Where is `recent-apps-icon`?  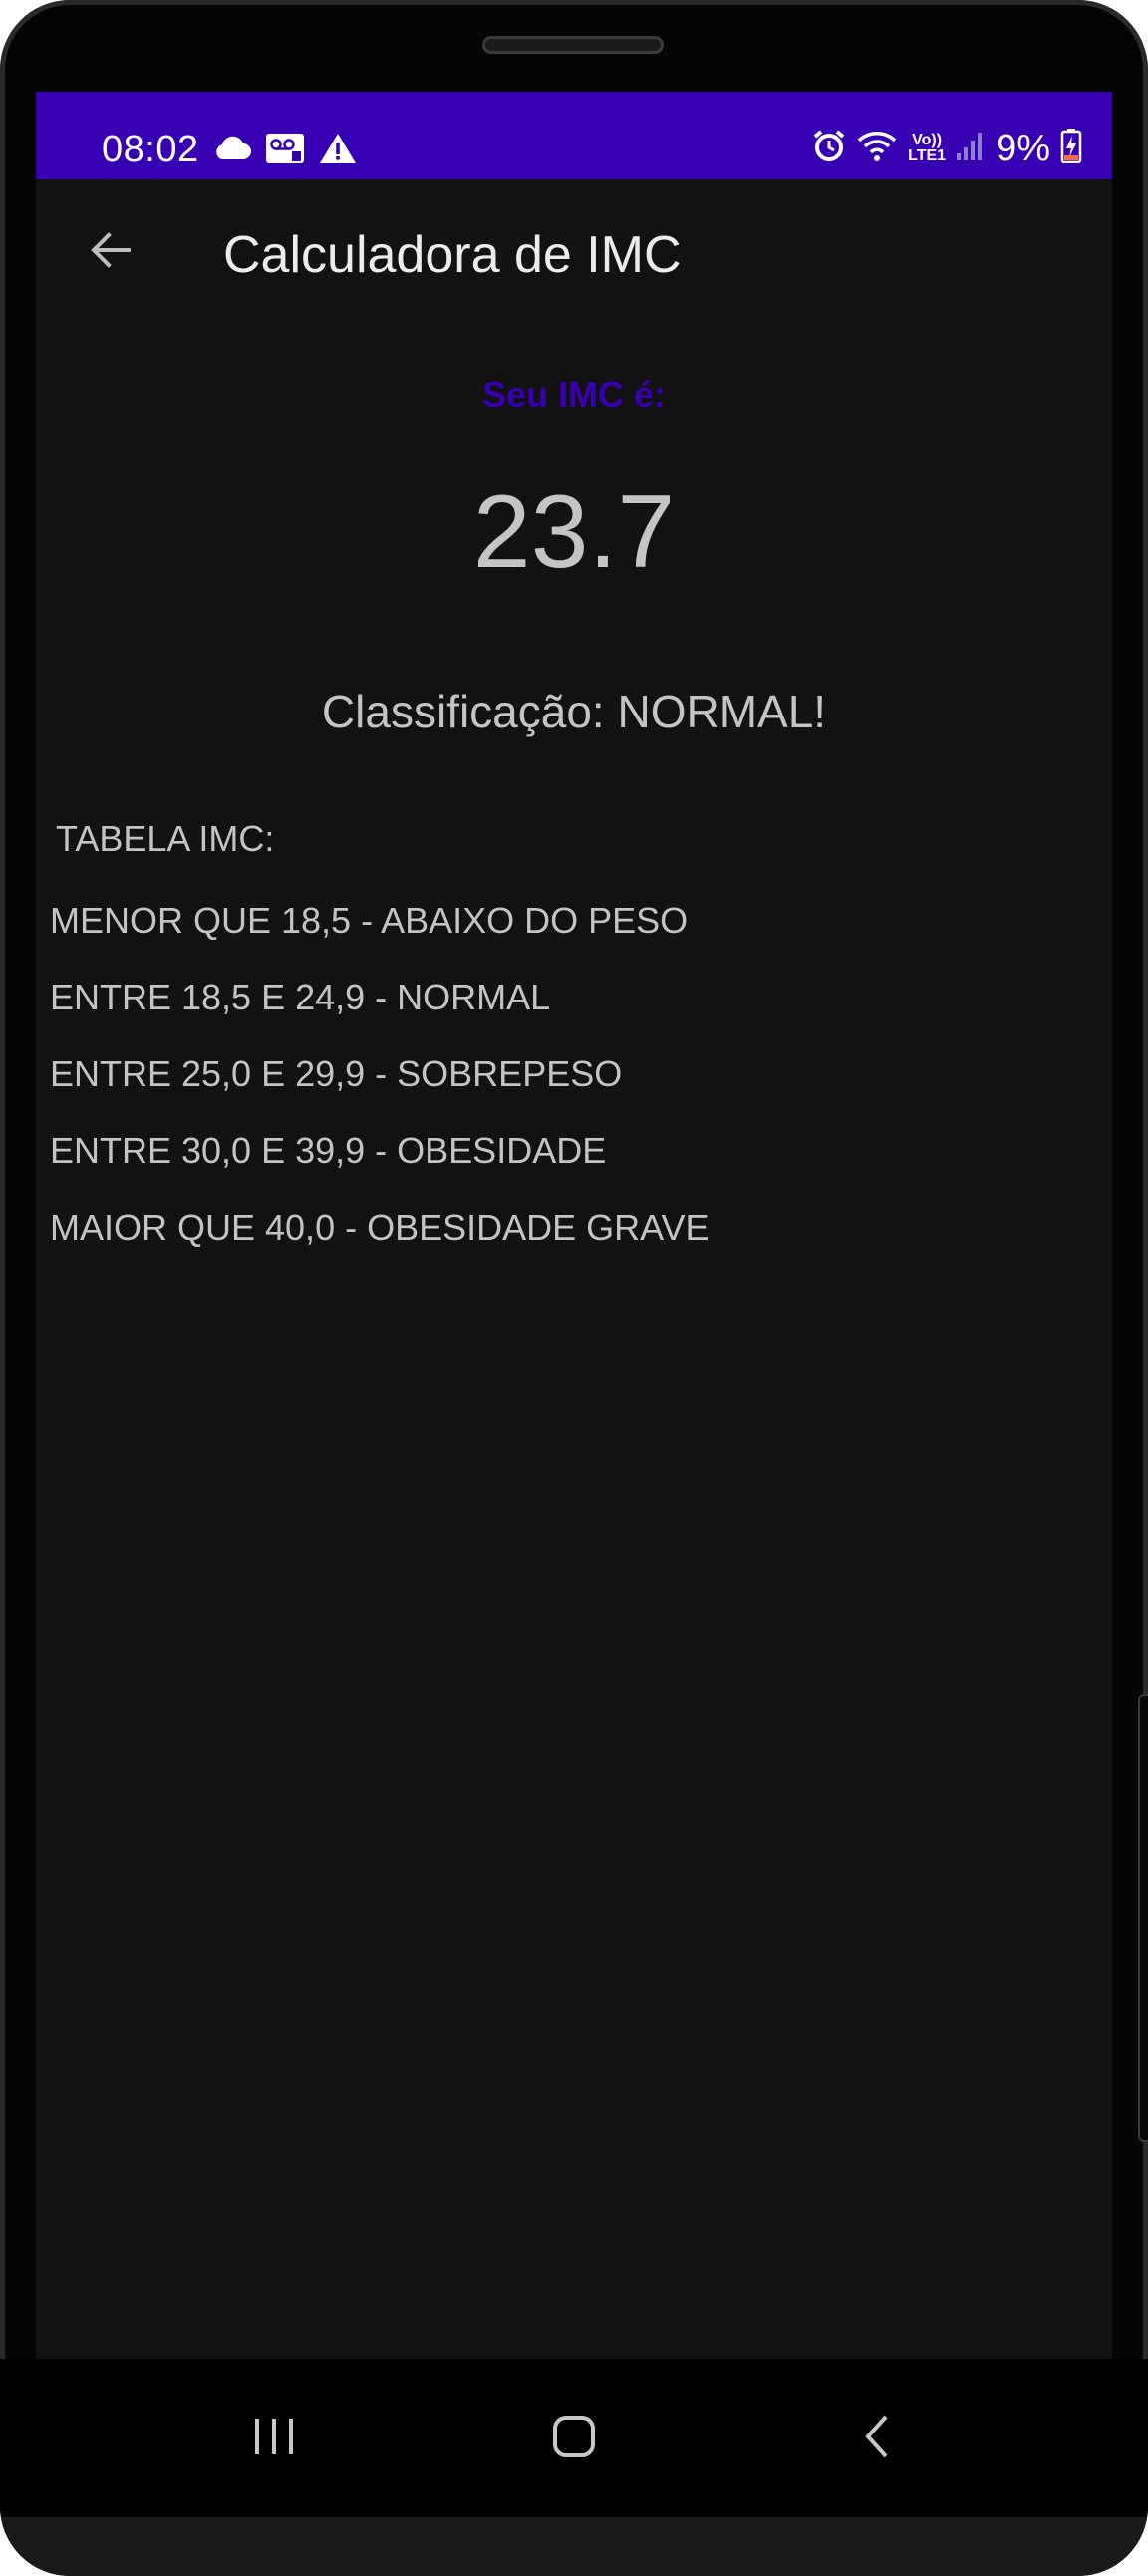
recent-apps-icon is located at coordinates (274, 2439).